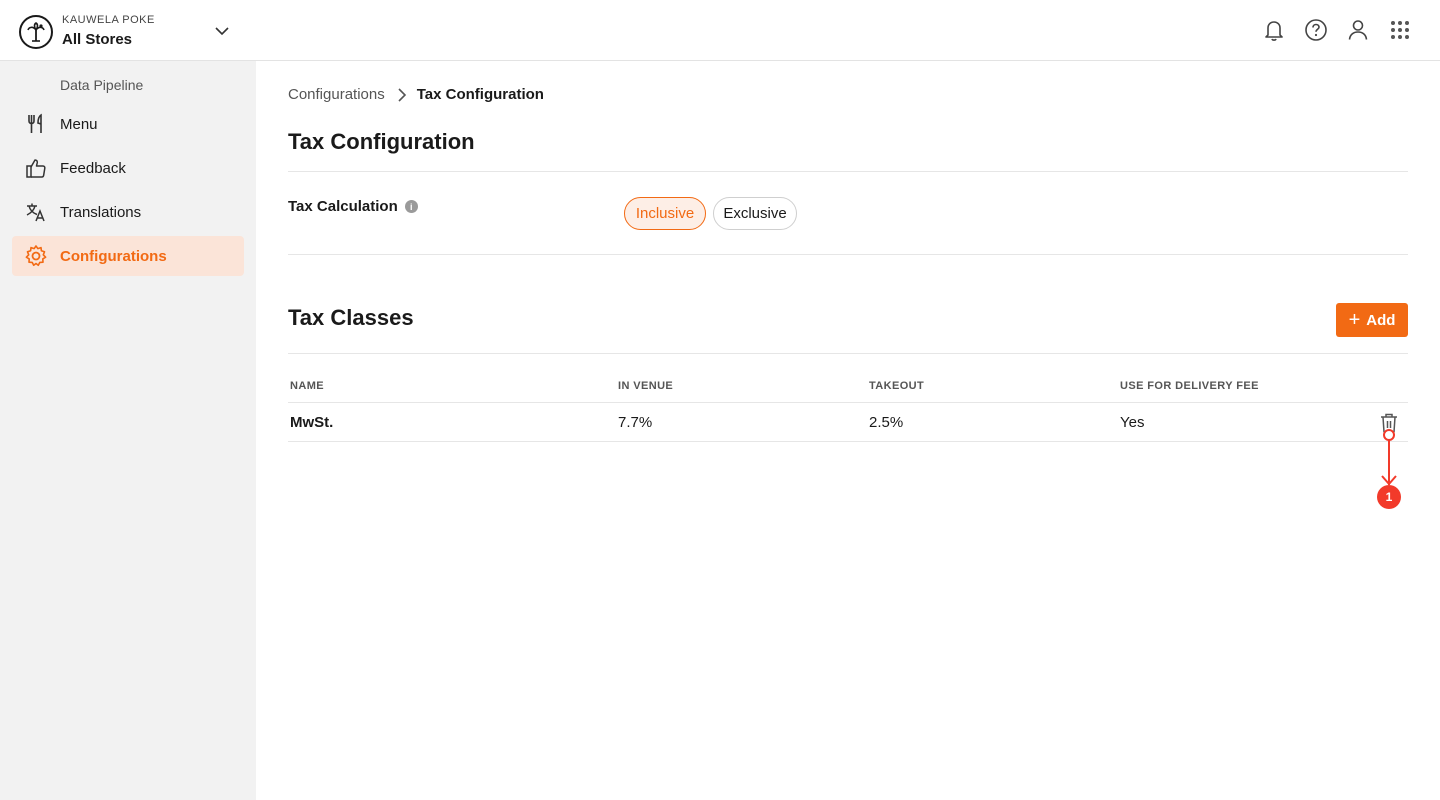 This screenshot has width=1440, height=800. Describe the element at coordinates (755, 213) in the screenshot. I see `exclusive-option-button: Exclusive` at that location.